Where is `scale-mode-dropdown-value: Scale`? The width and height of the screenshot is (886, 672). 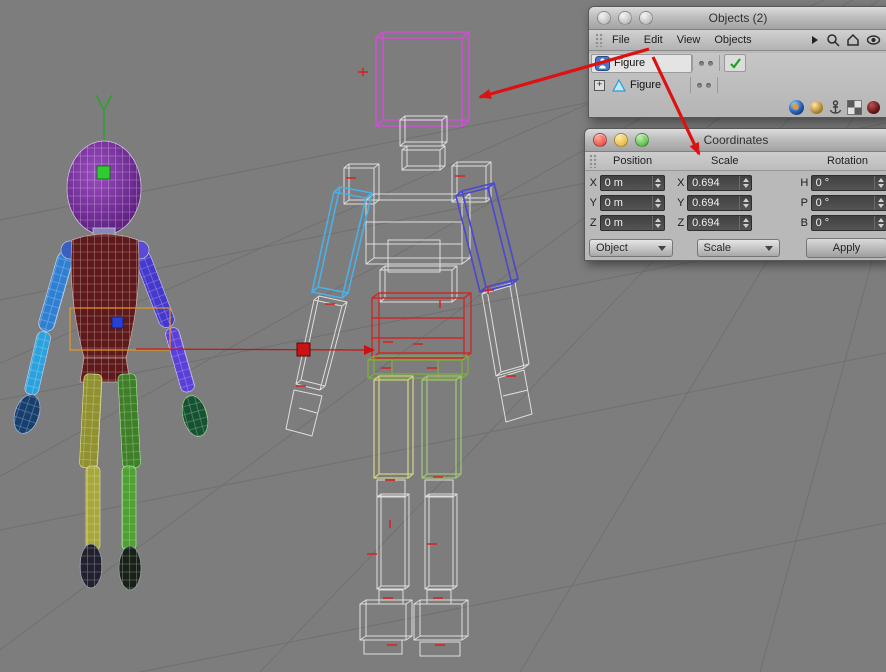 scale-mode-dropdown-value: Scale is located at coordinates (717, 248).